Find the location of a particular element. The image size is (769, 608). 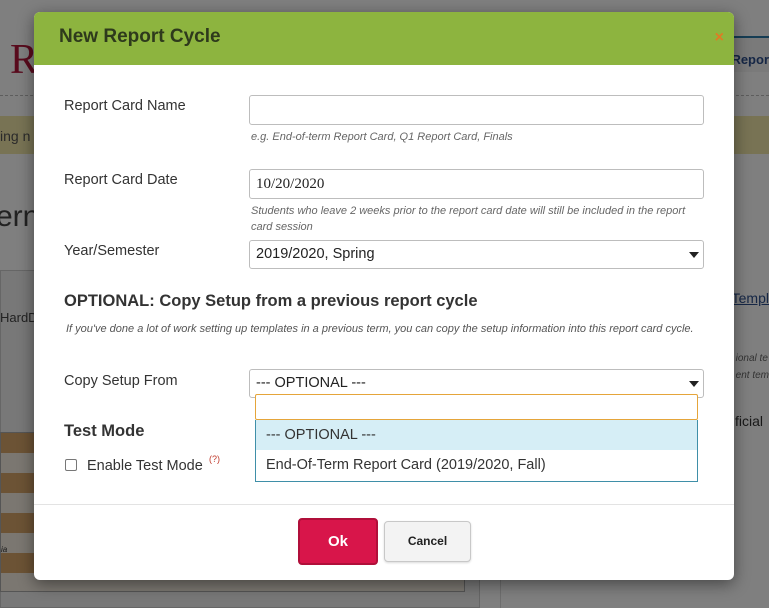

cancel-button: Cancel is located at coordinates (427, 541).